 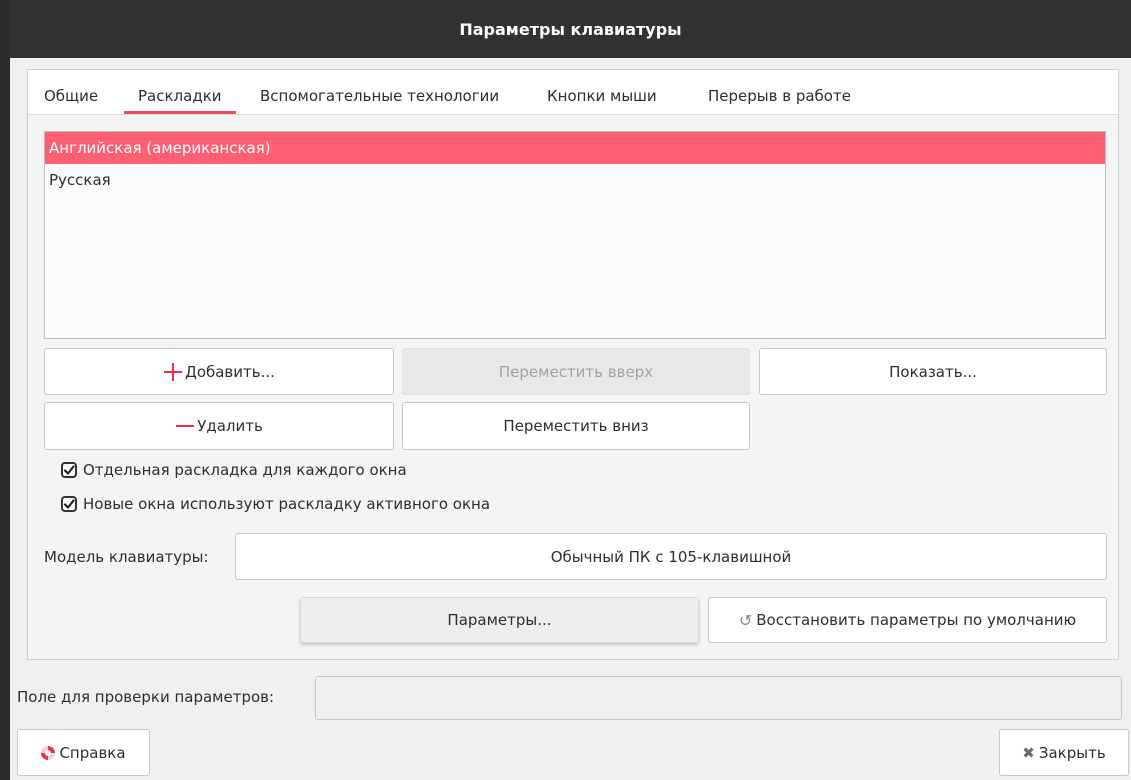 I want to click on tab-accessibility: Вспомогательные технологии, so click(x=379, y=92).